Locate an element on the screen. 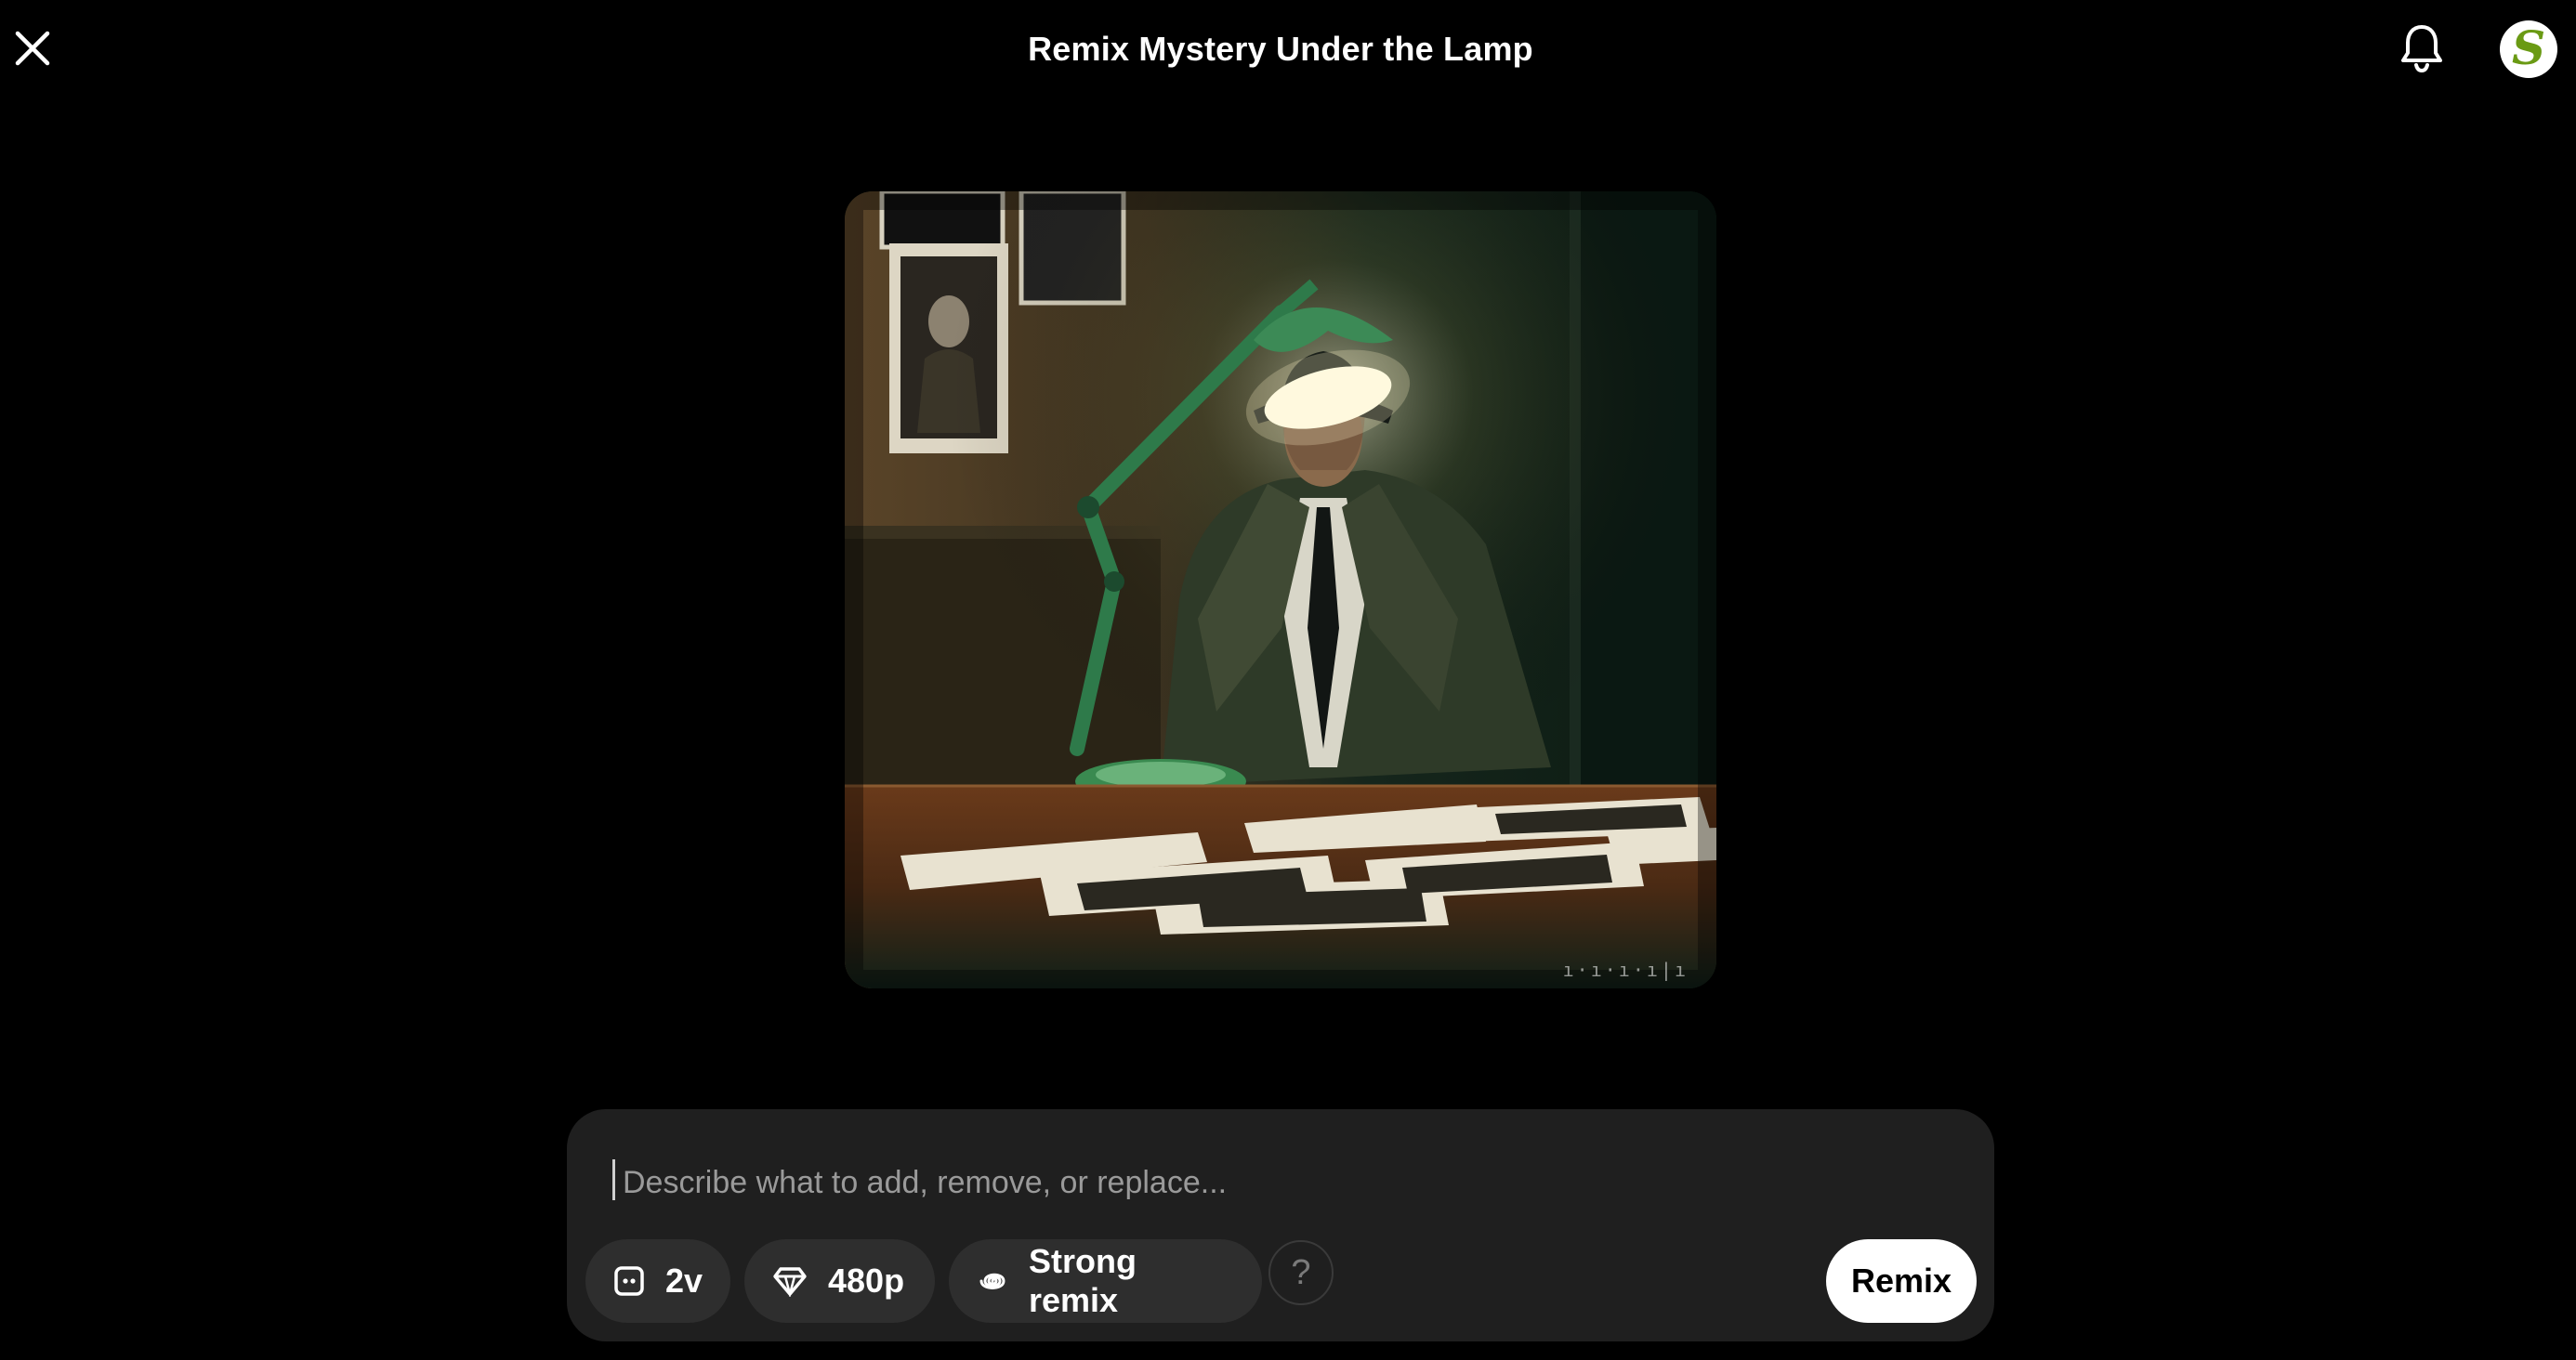 The width and height of the screenshot is (2576, 1360). remix-strength-label: Strong remix is located at coordinates (1083, 1280).